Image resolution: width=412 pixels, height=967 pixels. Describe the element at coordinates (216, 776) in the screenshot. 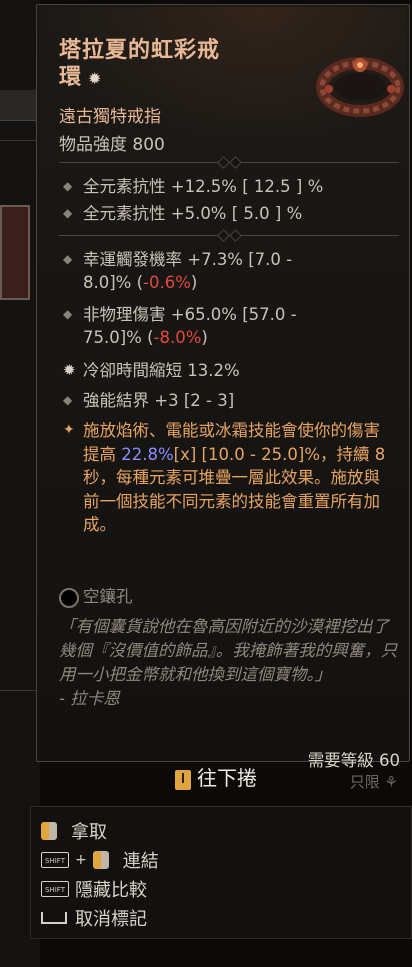

I see `scroll-down-hint: 往下捲` at that location.